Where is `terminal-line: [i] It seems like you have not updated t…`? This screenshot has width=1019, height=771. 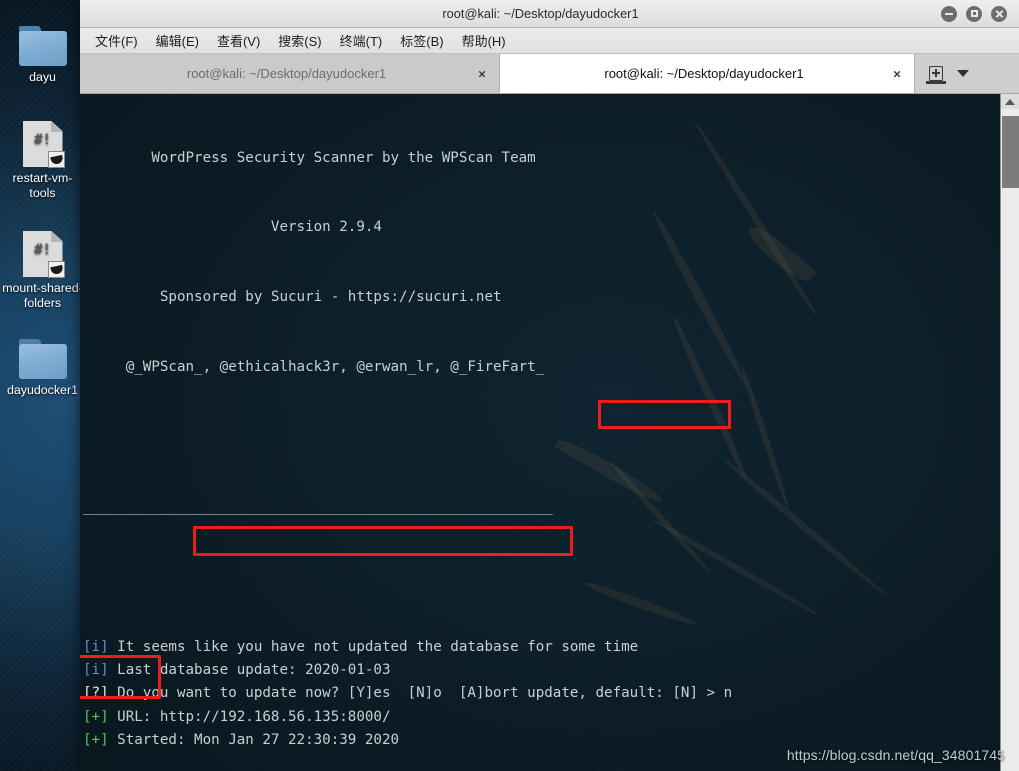 terminal-line: [i] It seems like you have not updated t… is located at coordinates (541, 647).